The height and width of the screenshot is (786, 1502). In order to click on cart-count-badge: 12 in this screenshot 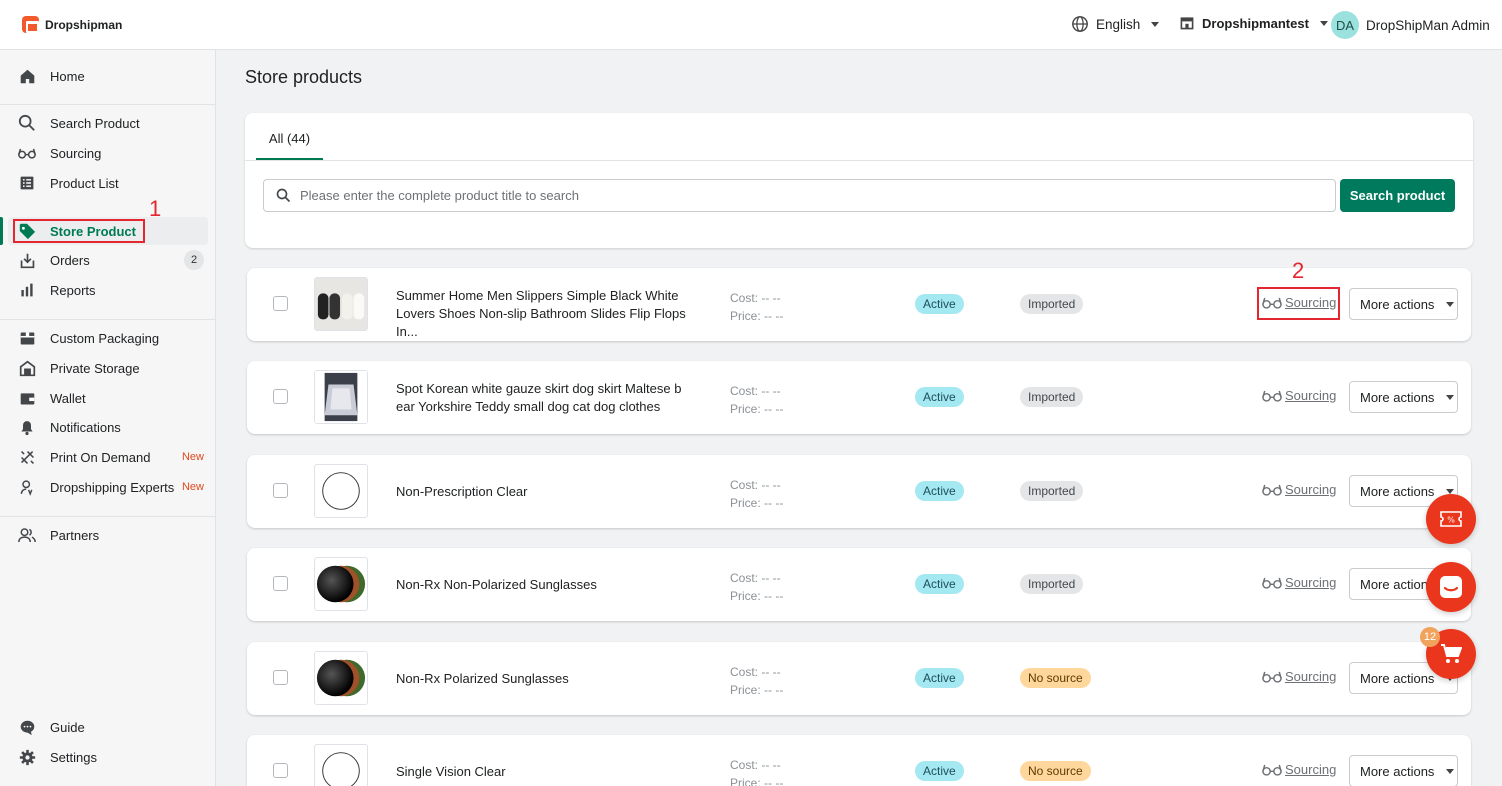, I will do `click(1430, 637)`.